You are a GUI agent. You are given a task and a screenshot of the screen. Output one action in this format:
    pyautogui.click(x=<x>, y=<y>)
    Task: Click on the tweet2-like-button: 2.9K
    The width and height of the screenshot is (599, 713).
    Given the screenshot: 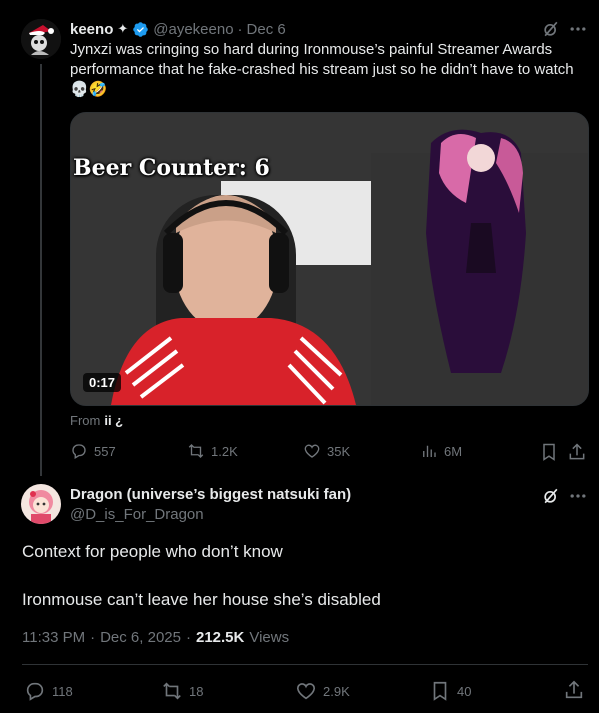 What is the action you would take?
    pyautogui.click(x=322, y=691)
    